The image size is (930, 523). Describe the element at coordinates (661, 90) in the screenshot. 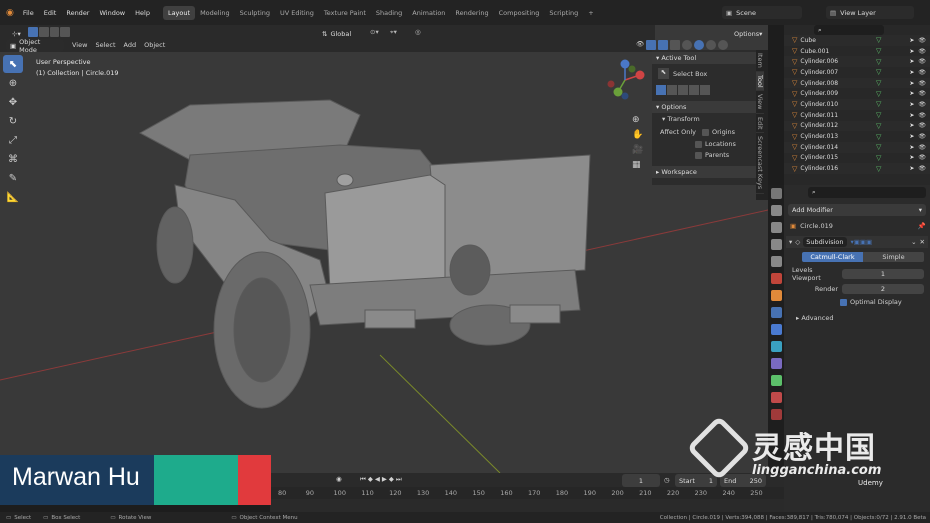

I see `mode-new-icon` at that location.